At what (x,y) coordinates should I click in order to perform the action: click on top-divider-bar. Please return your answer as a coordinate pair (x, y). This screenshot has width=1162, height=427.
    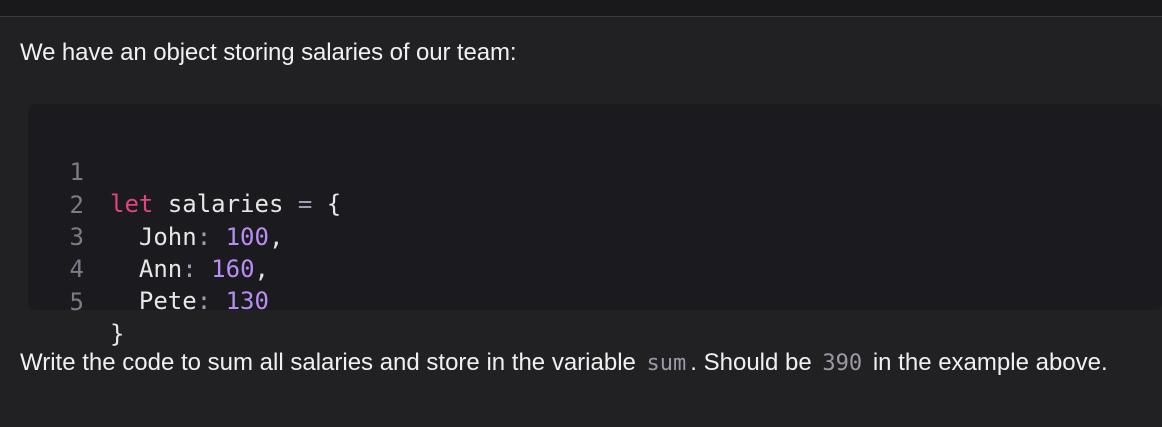
    Looking at the image, I should click on (581, 8).